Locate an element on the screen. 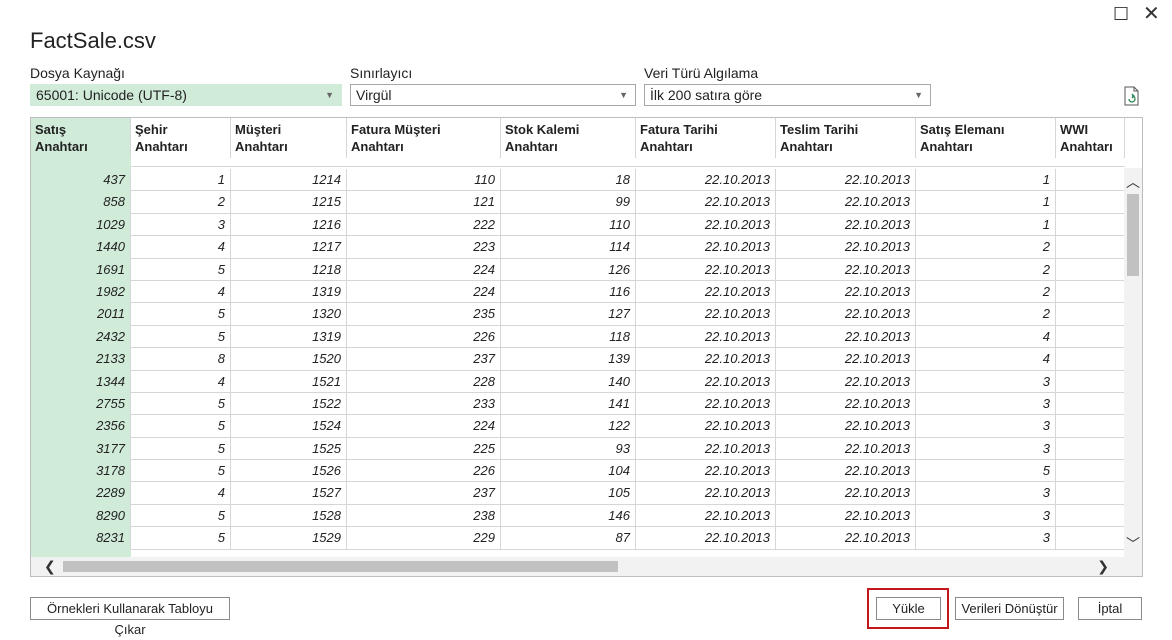  table-cell: 237 is located at coordinates (424, 359).